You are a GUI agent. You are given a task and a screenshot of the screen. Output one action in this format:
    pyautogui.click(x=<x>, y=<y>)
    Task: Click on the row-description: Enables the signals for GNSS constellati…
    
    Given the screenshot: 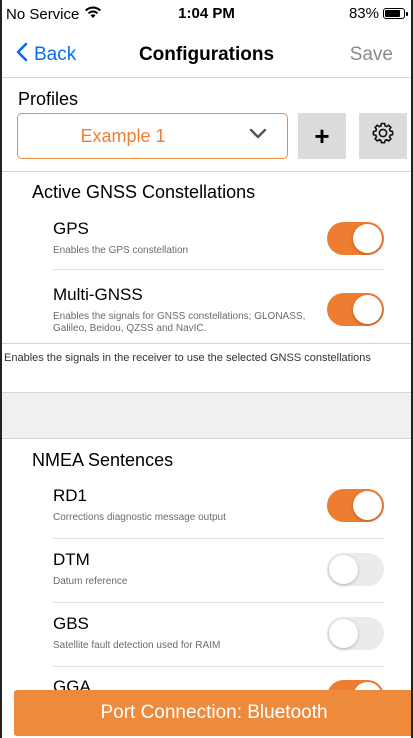 What is the action you would take?
    pyautogui.click(x=179, y=322)
    